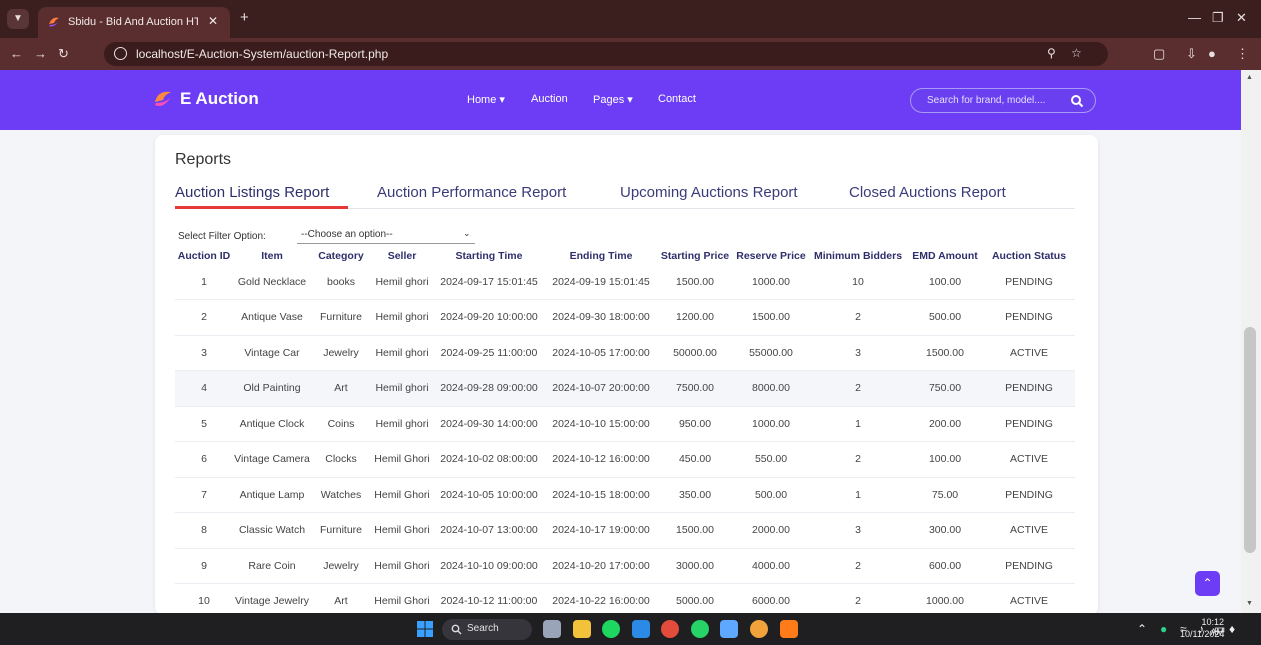 The height and width of the screenshot is (645, 1261). Describe the element at coordinates (771, 530) in the screenshot. I see `cell-reserve-price: 2000.00` at that location.